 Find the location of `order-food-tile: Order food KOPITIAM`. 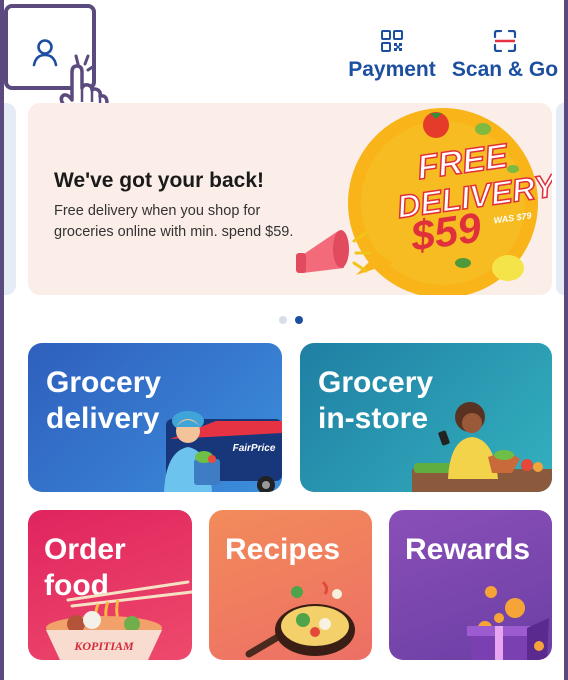

order-food-tile: Order food KOPITIAM is located at coordinates (110, 585).